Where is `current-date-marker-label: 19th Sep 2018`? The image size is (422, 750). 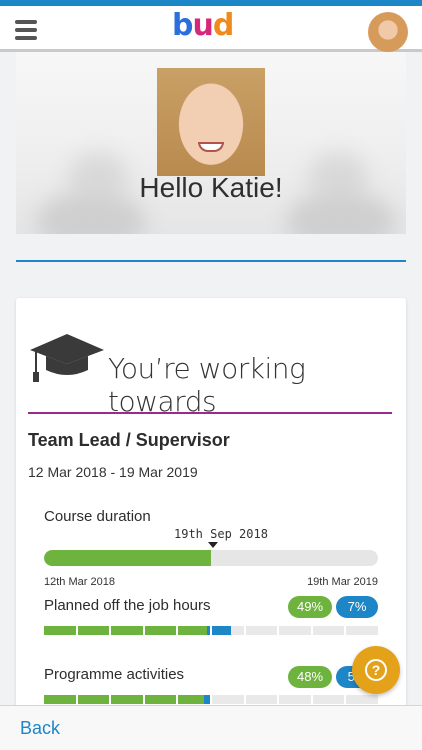 current-date-marker-label: 19th Sep 2018 is located at coordinates (221, 534).